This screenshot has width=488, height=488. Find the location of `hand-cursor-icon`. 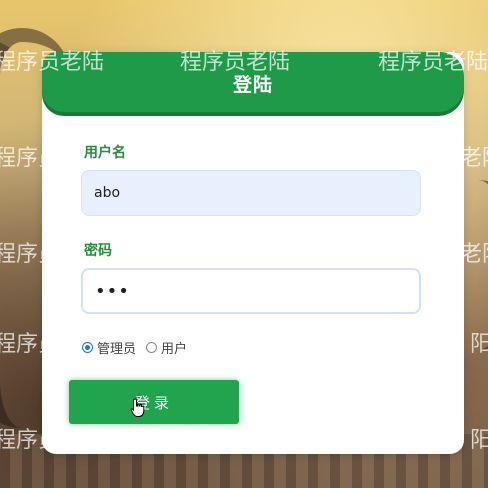

hand-cursor-icon is located at coordinates (137, 407).